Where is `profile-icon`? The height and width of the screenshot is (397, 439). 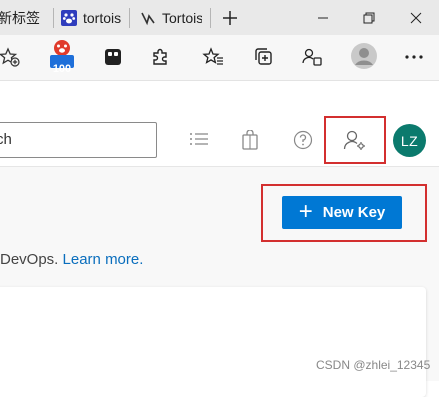
profile-icon is located at coordinates (364, 56).